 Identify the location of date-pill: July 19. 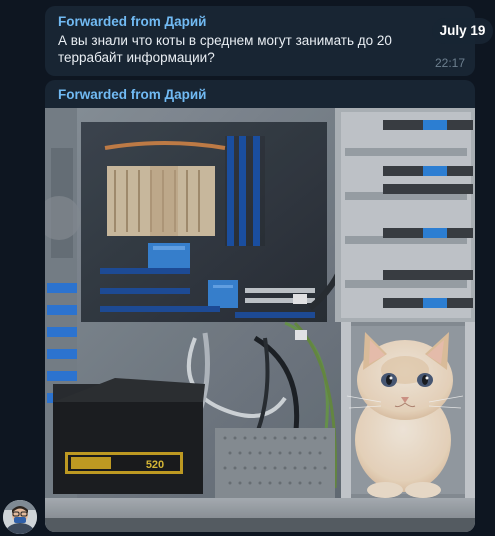
(462, 31).